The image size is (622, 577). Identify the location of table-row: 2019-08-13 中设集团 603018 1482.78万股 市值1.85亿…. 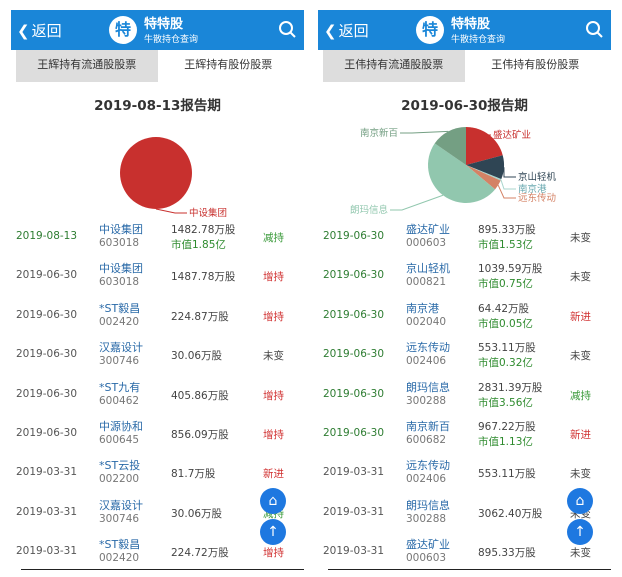
(157, 235).